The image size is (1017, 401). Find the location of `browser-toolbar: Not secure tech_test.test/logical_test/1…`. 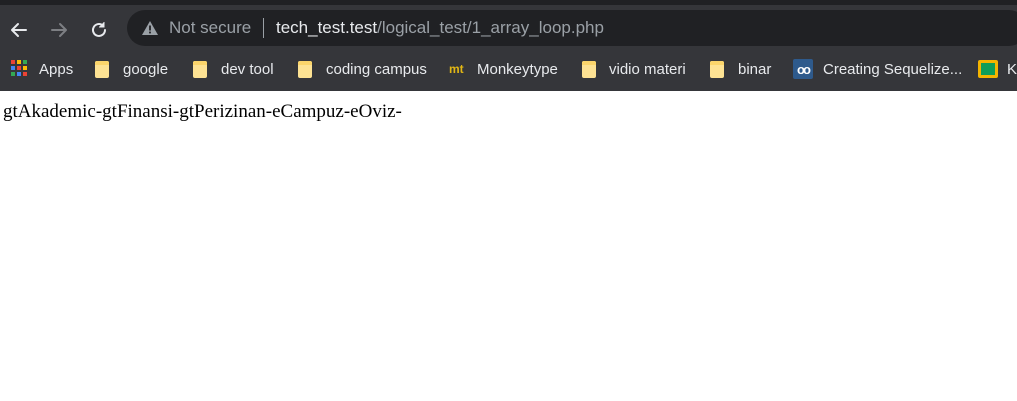

browser-toolbar: Not secure tech_test.test/logical_test/1… is located at coordinates (508, 27).